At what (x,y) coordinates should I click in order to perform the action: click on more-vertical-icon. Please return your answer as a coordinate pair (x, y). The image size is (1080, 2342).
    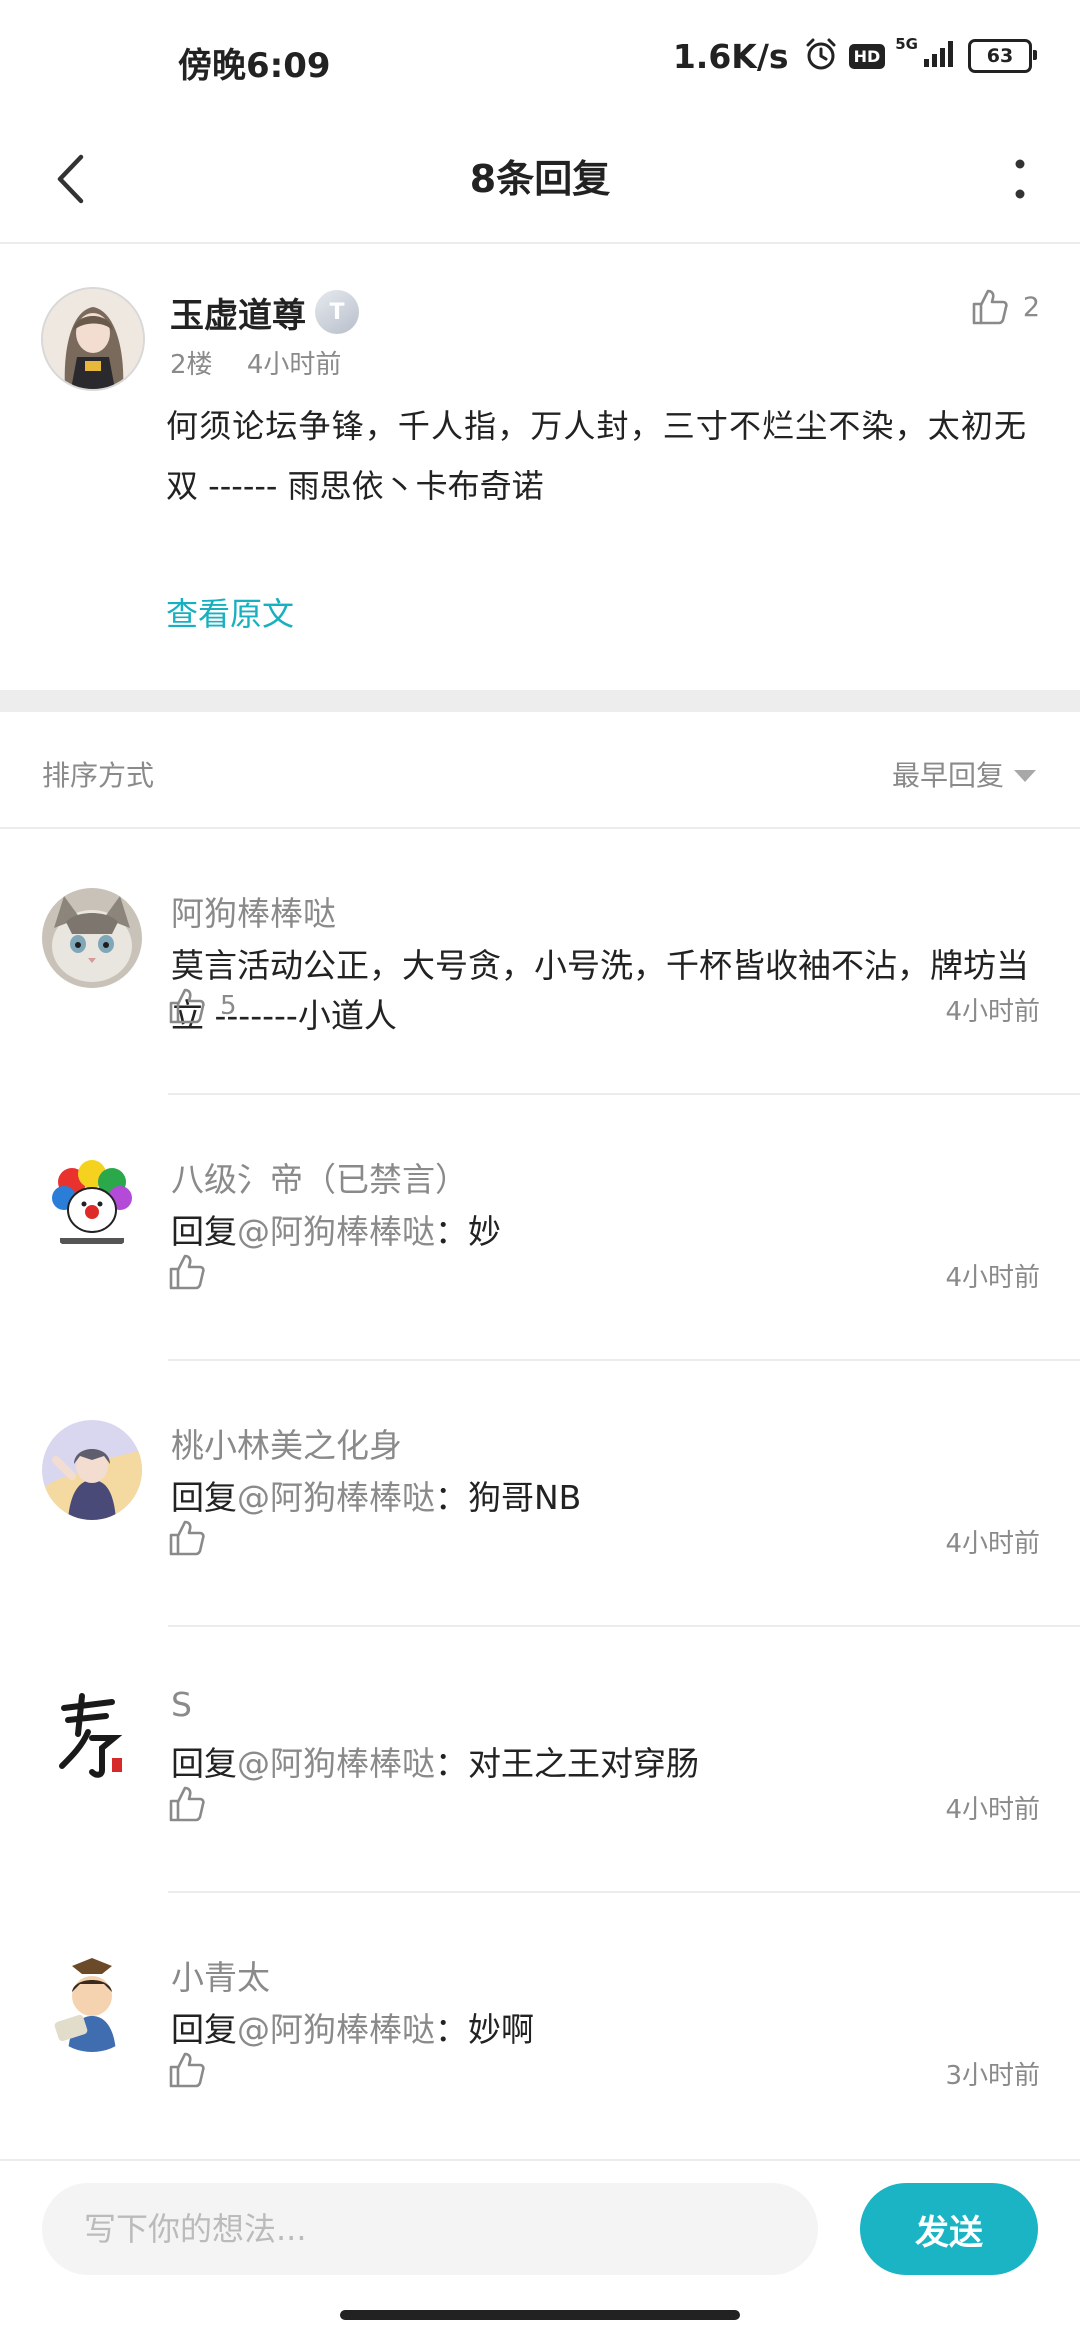
    Looking at the image, I should click on (1020, 179).